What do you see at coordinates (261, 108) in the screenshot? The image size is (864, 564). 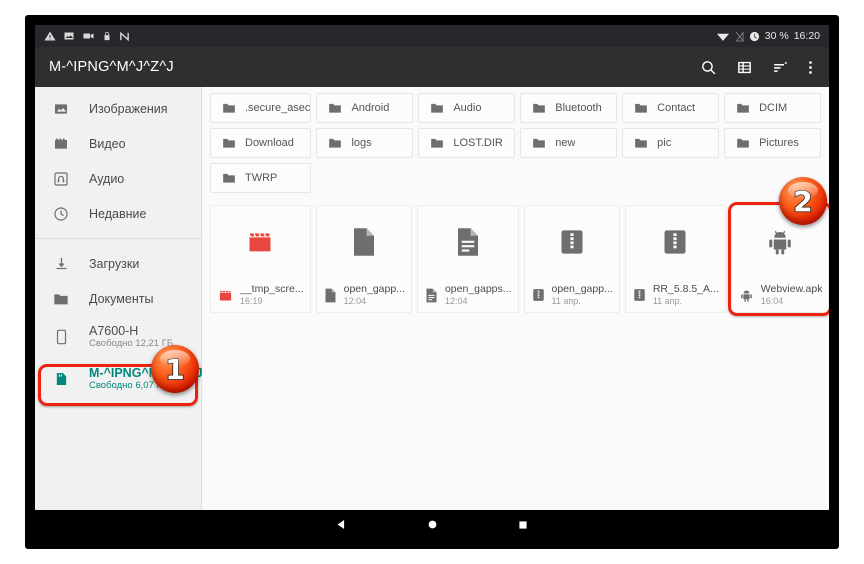 I see `folder-item: .secure_asec` at bounding box center [261, 108].